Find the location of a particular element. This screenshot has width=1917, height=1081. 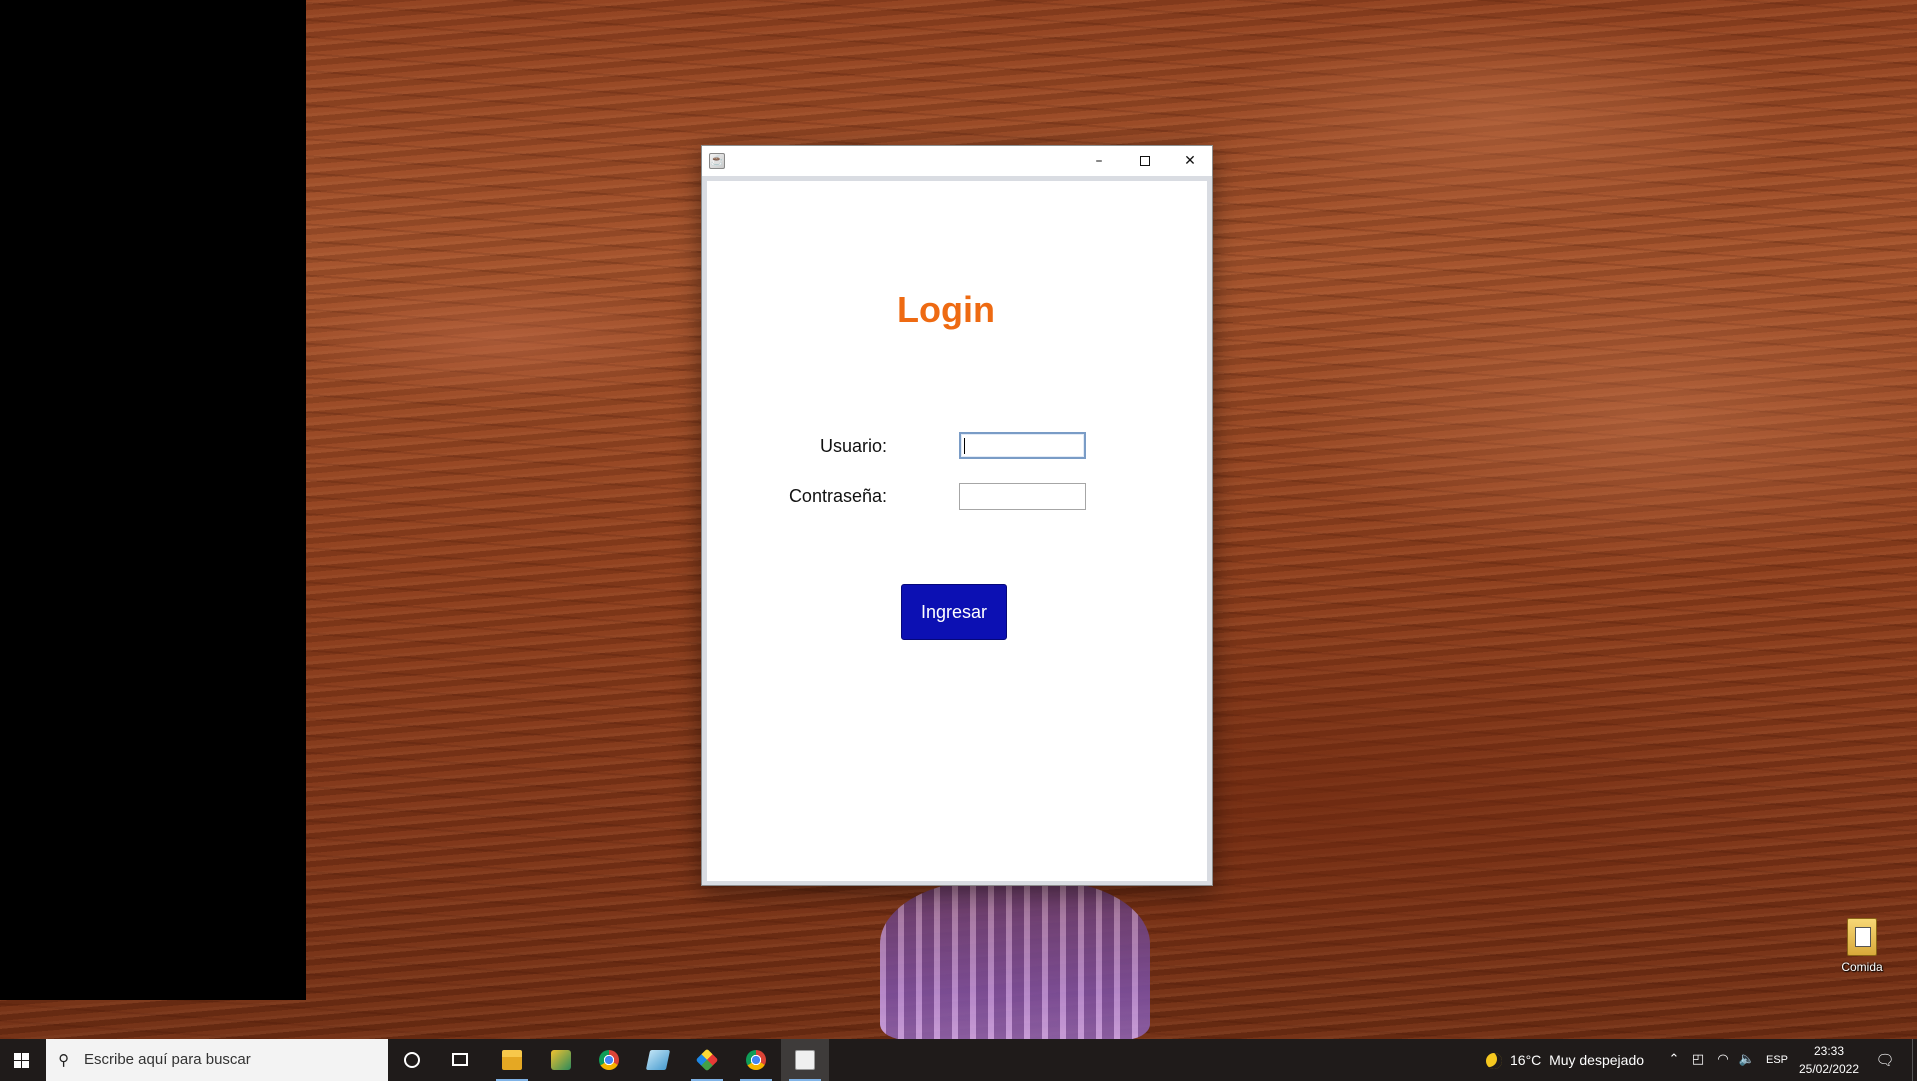

close-button: ✕ is located at coordinates (1190, 161).